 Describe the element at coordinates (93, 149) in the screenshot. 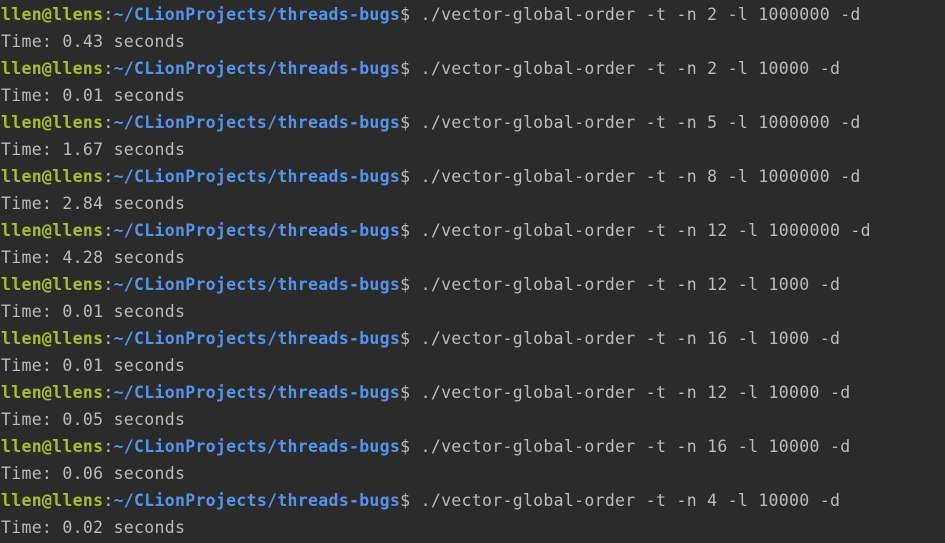

I see `command-output: Time: 1.67 seconds` at that location.